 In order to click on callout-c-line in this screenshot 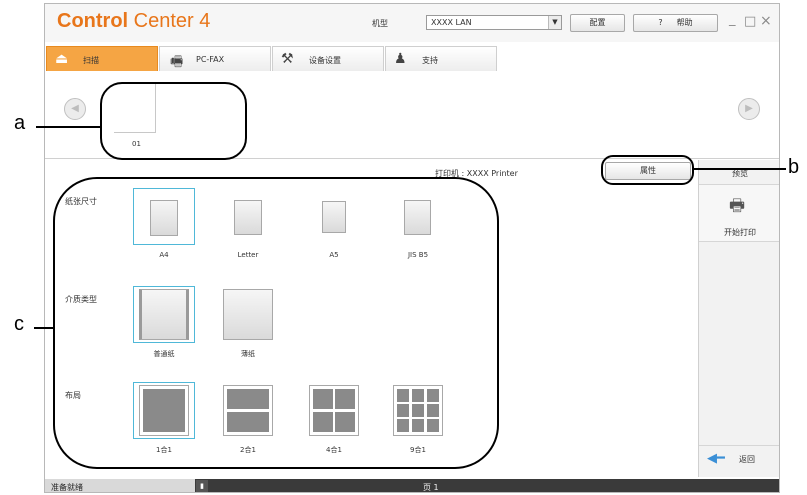, I will do `click(43, 328)`.